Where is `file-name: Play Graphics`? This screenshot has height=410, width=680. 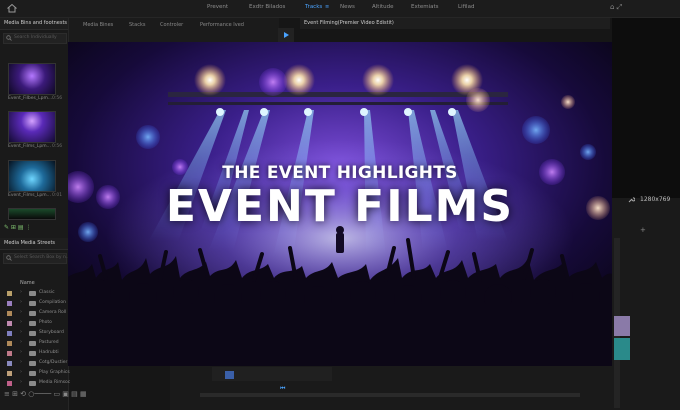
file-name: Play Graphics is located at coordinates (54, 372).